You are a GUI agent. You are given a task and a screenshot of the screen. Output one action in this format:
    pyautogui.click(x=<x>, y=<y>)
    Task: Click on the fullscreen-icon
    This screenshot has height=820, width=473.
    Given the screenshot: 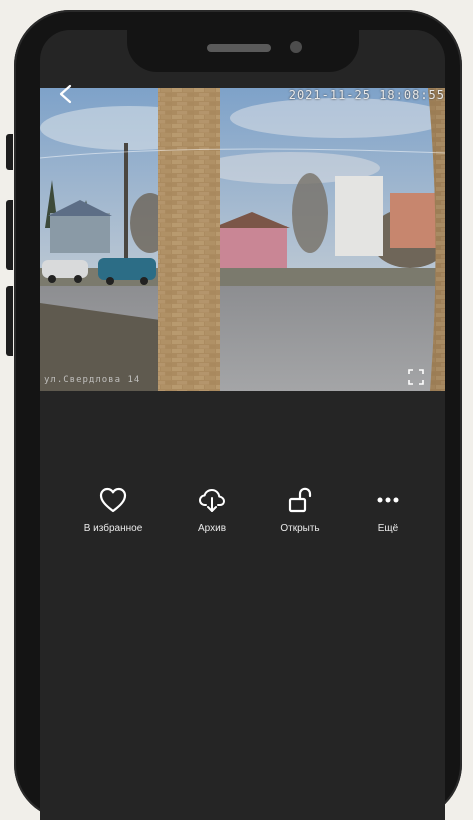 What is the action you would take?
    pyautogui.click(x=416, y=377)
    